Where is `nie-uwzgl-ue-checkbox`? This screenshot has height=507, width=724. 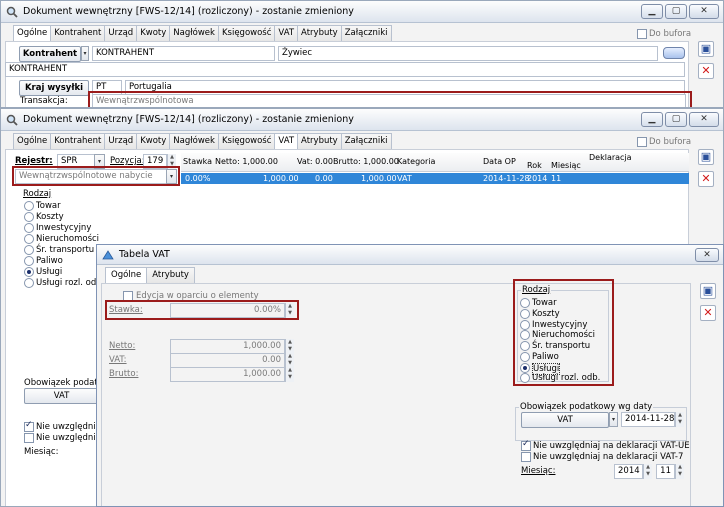 nie-uwzgl-ue-checkbox is located at coordinates (526, 445).